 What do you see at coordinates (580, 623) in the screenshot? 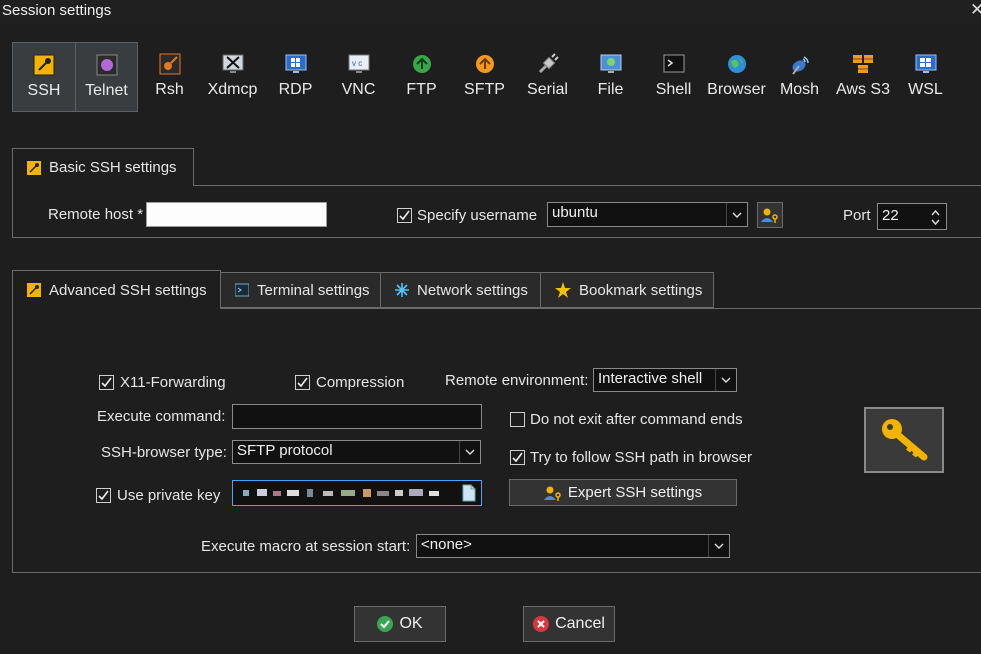
I see `cancel-label: Cancel` at bounding box center [580, 623].